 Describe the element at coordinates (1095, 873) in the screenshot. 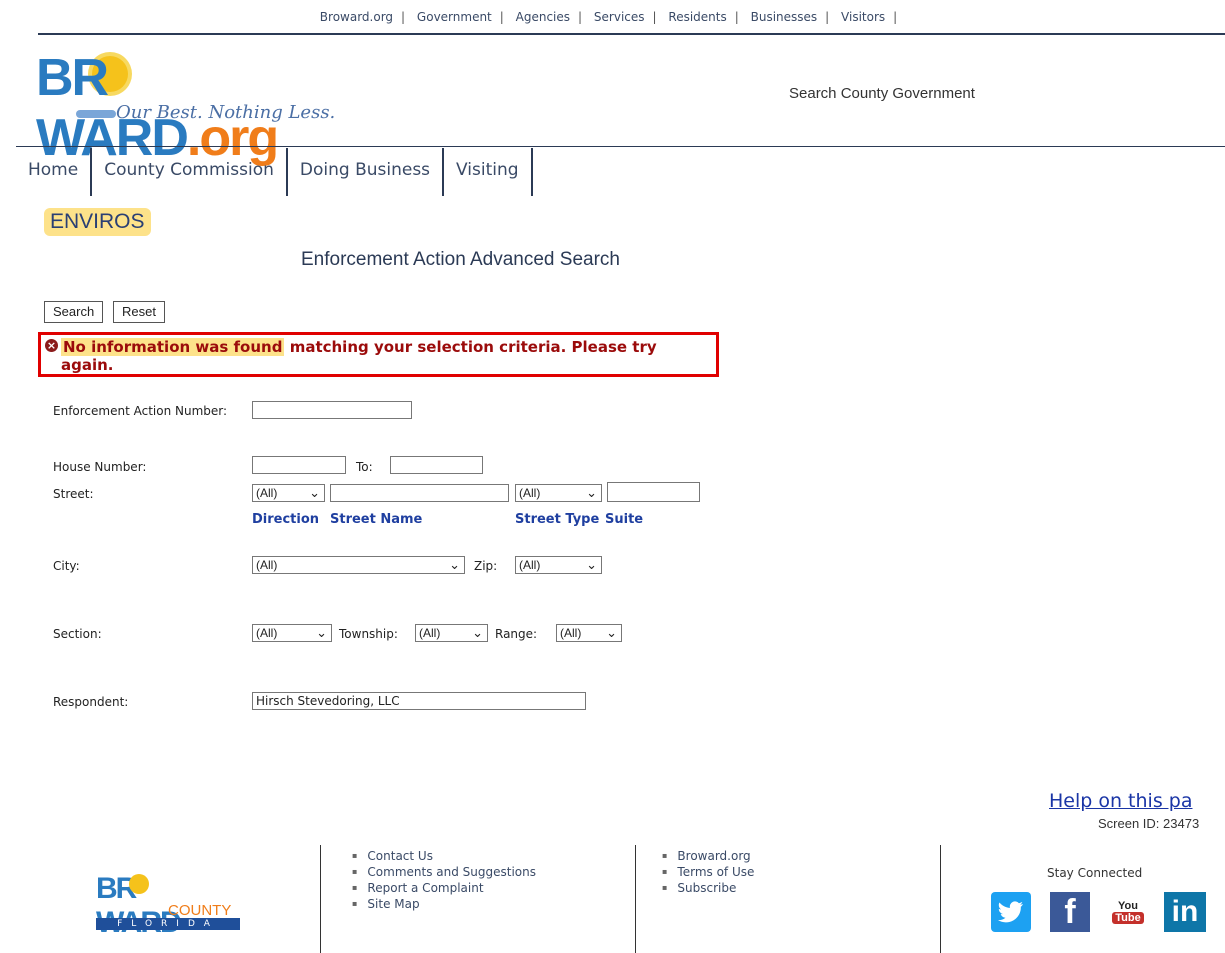

I see `stay-connected-label: Stay Connected` at that location.